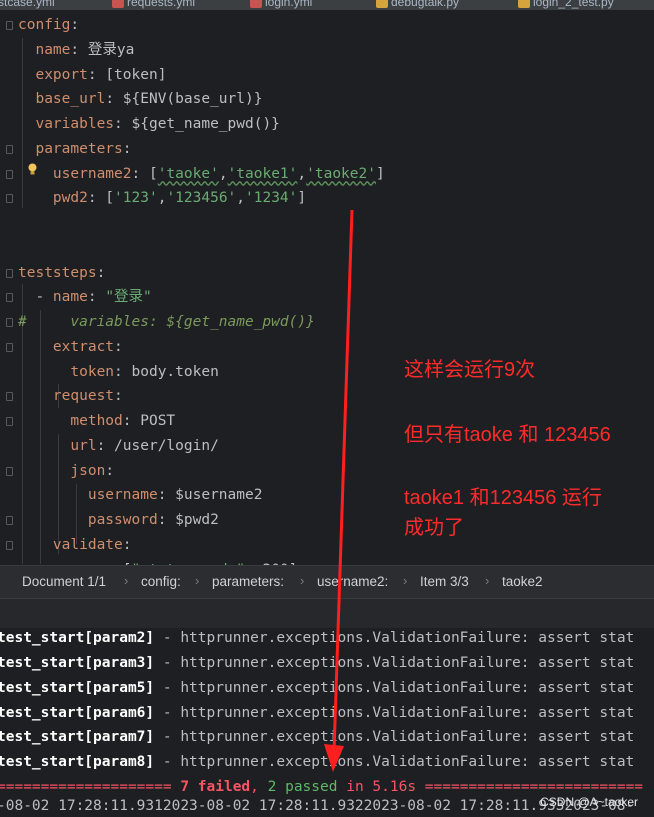  What do you see at coordinates (77, 713) in the screenshot?
I see `test-name: test_start[param6]` at bounding box center [77, 713].